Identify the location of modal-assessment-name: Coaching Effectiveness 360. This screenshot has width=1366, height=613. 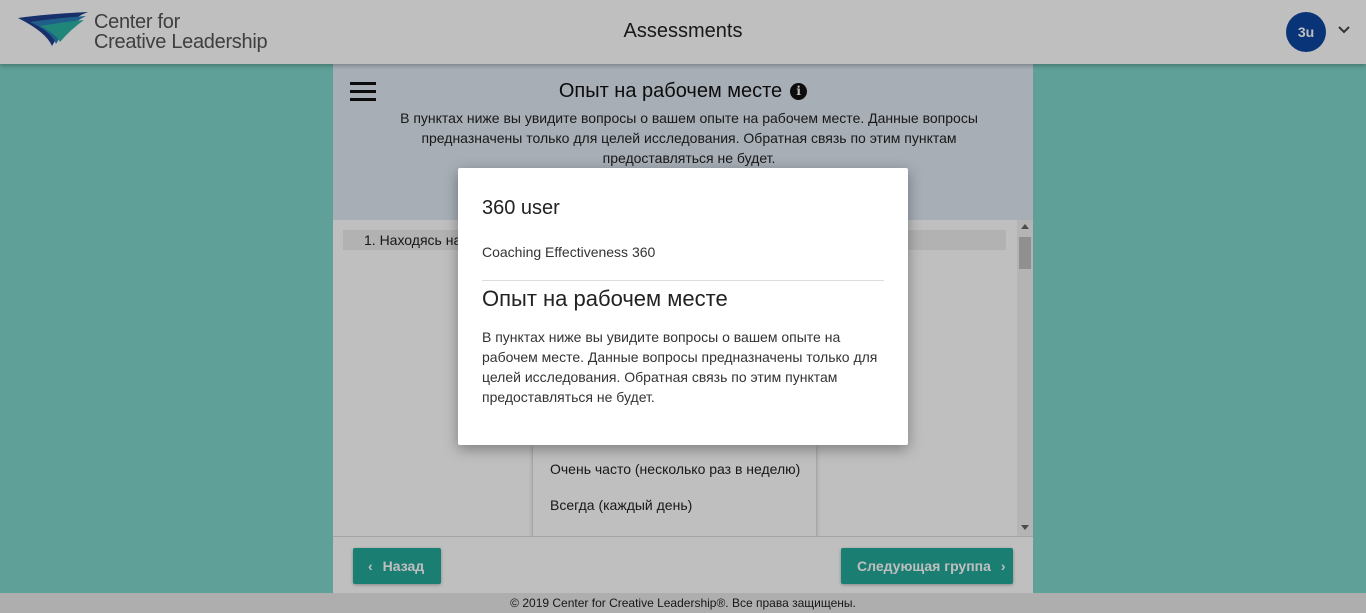
(569, 252).